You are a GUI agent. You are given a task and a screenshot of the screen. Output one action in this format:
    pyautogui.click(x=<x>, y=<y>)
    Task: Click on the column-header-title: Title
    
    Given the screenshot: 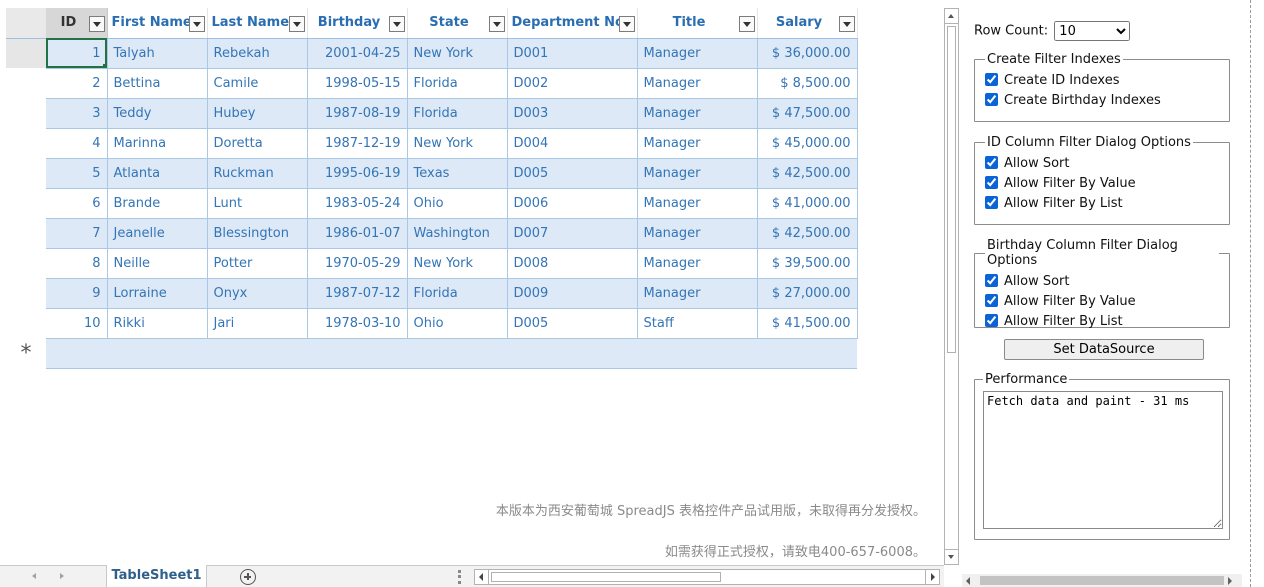 What is the action you would take?
    pyautogui.click(x=697, y=23)
    